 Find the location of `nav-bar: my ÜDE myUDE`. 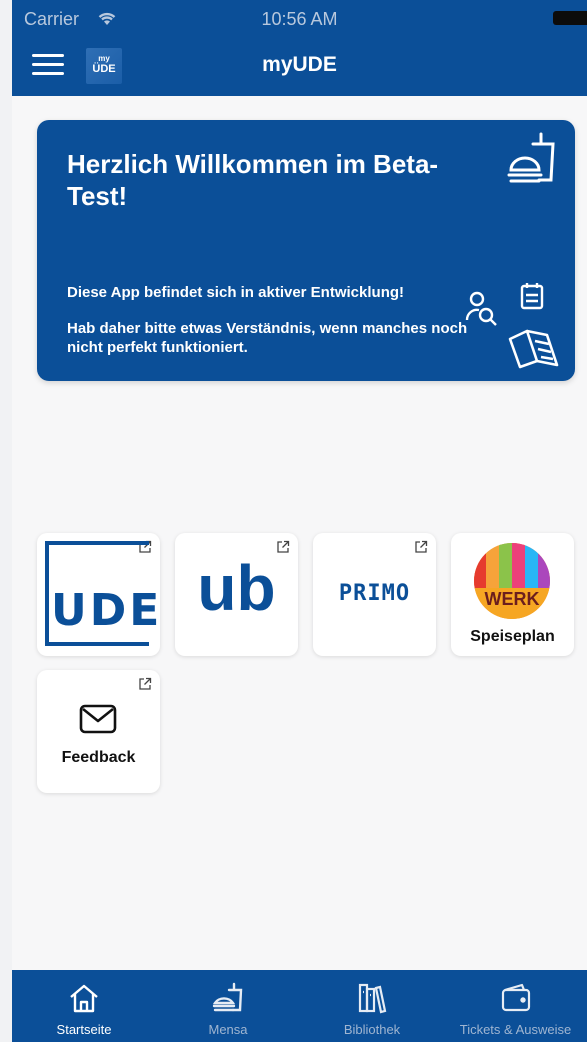

nav-bar: my ÜDE myUDE is located at coordinates (299, 66).